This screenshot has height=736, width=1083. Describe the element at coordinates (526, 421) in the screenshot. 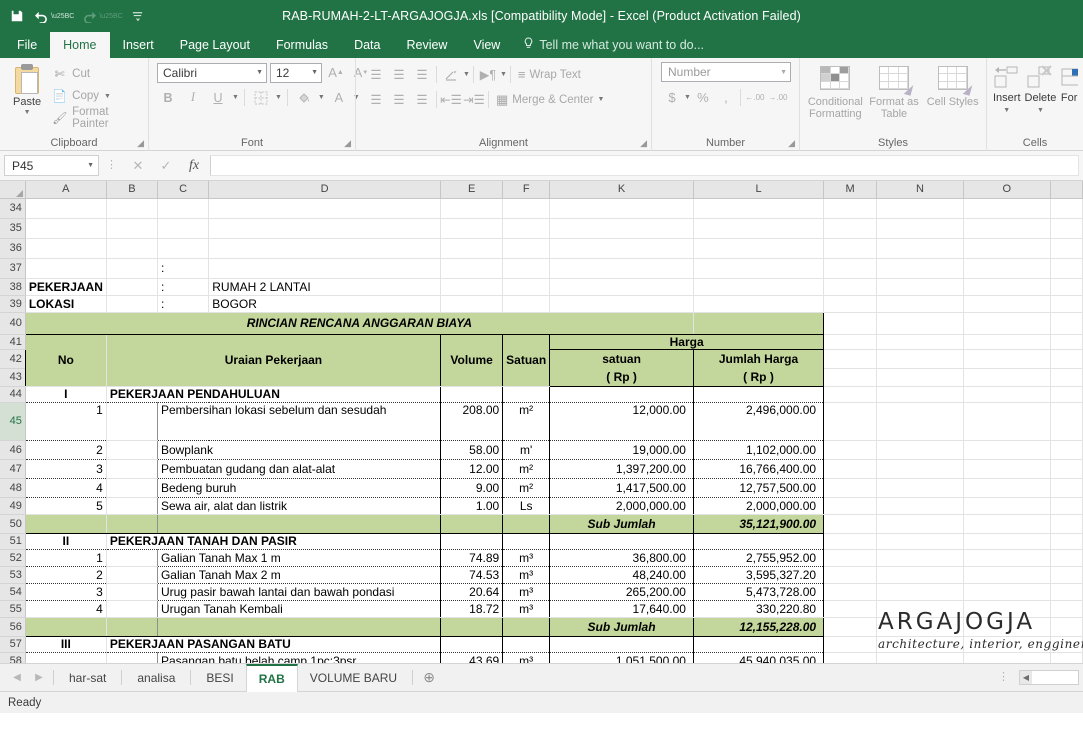

I see `cell-item-unit: m²` at that location.